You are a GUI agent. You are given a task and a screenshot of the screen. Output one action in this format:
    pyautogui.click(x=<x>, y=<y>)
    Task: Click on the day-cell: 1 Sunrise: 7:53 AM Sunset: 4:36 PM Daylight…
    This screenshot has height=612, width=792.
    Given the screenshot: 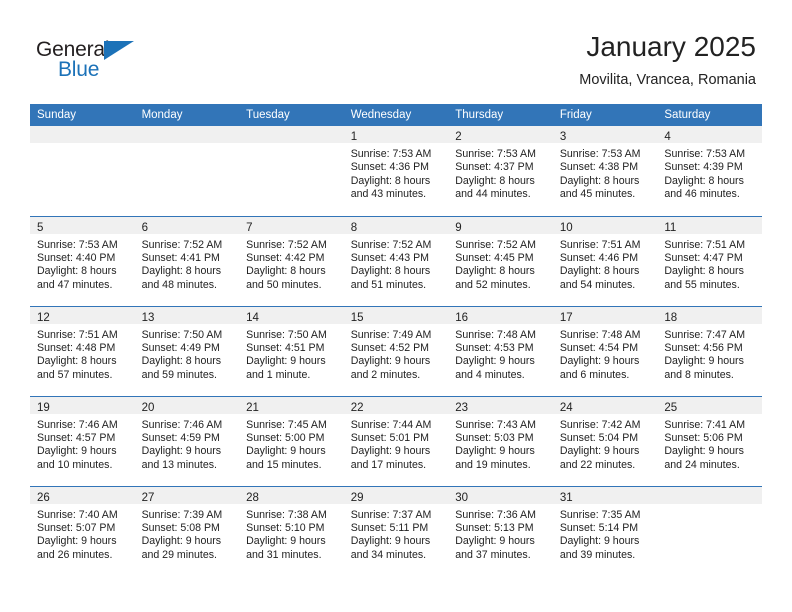 What is the action you would take?
    pyautogui.click(x=396, y=171)
    